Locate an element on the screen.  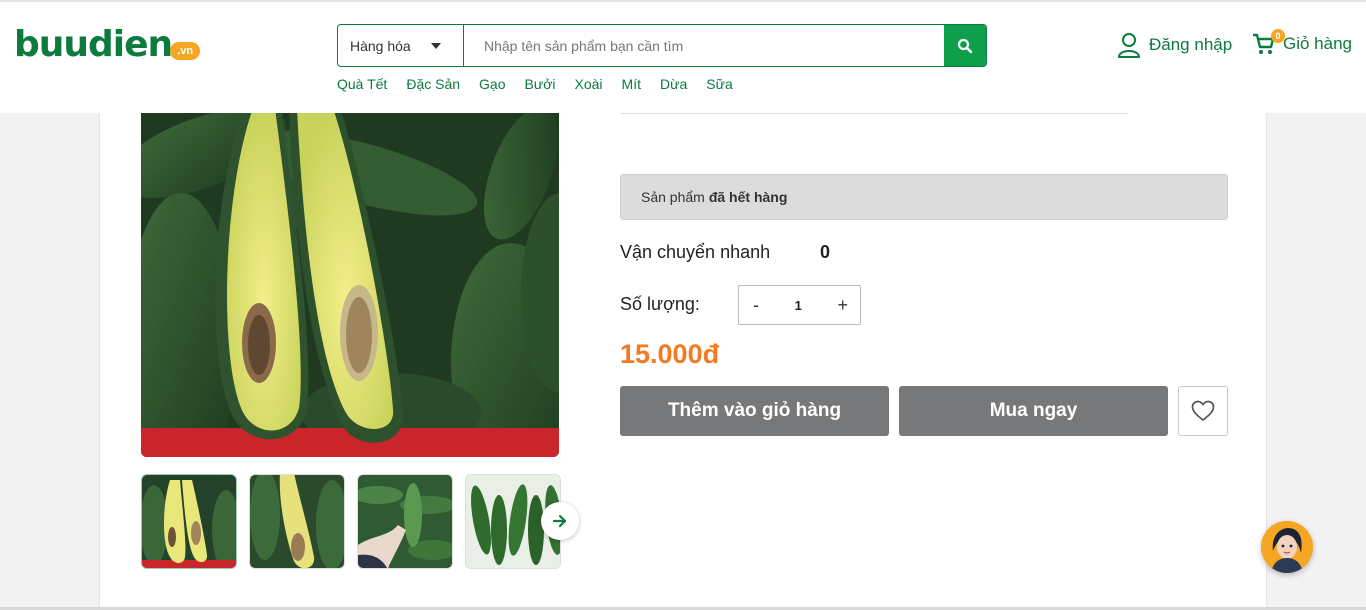
arrow-right-icon is located at coordinates (559, 521).